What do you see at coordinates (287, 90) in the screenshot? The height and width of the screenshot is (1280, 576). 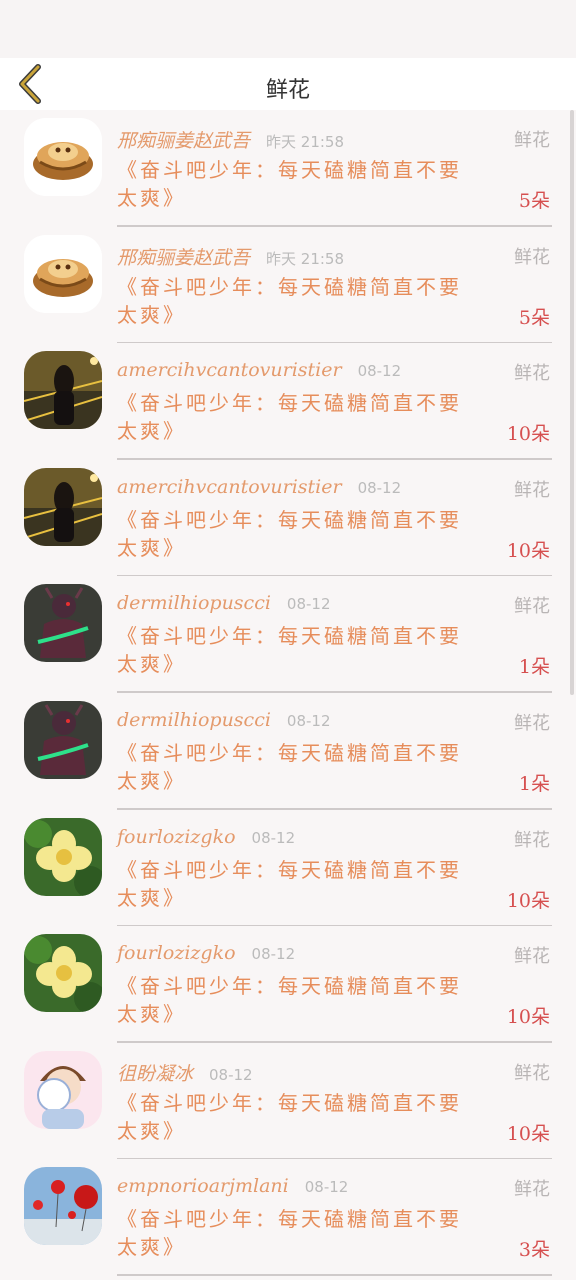 I see `page-title: 鲜花` at bounding box center [287, 90].